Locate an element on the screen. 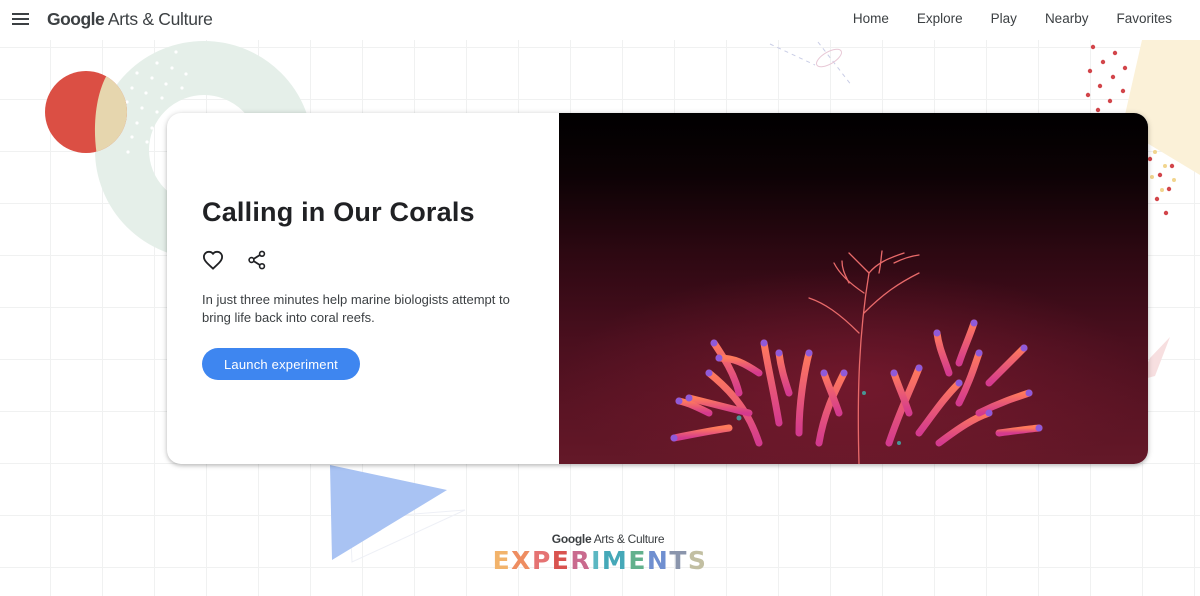 The width and height of the screenshot is (1200, 596). nav-play: Play is located at coordinates (1004, 18).